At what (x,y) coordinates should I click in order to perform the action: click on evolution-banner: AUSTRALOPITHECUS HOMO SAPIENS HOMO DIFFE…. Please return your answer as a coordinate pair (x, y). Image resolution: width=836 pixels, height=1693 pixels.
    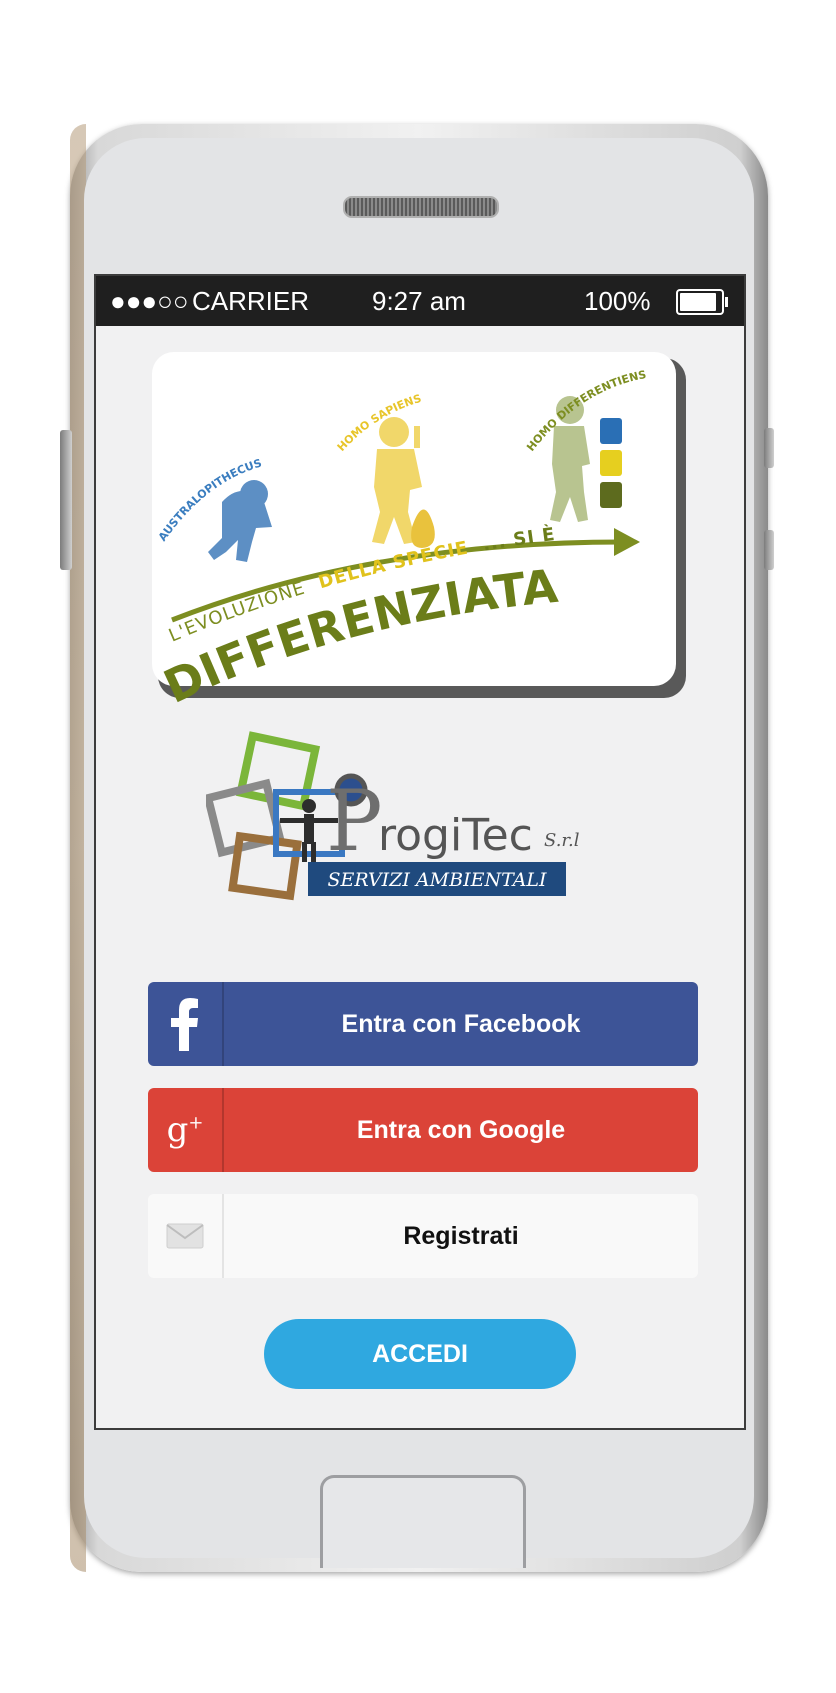
    Looking at the image, I should click on (419, 532).